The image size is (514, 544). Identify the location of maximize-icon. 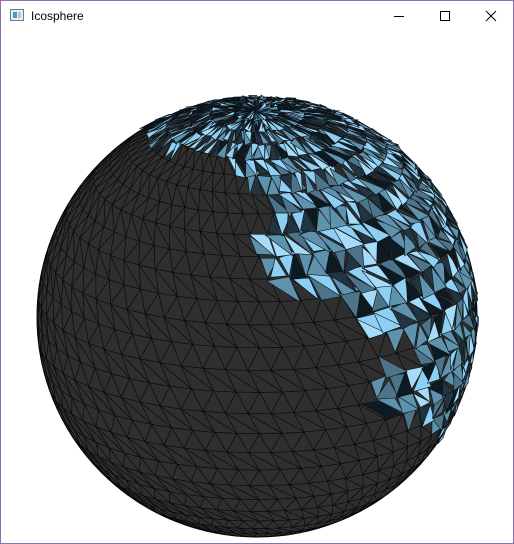
(445, 16).